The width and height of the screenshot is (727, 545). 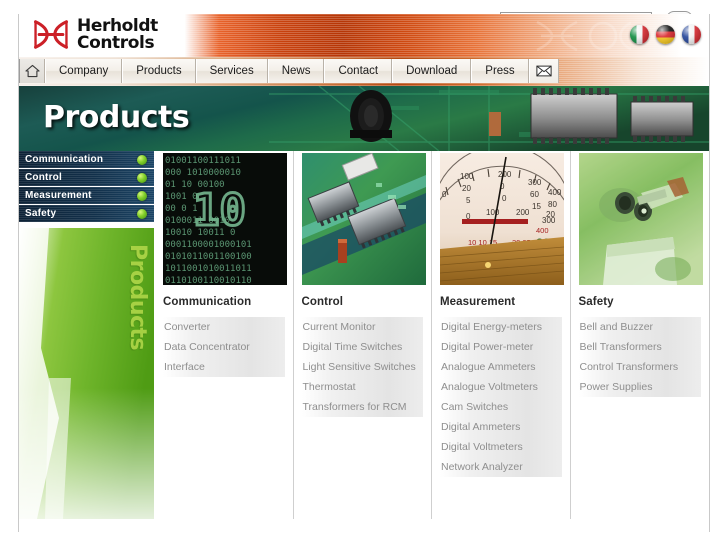 I want to click on list-item: Bell Transformers, so click(x=639, y=347).